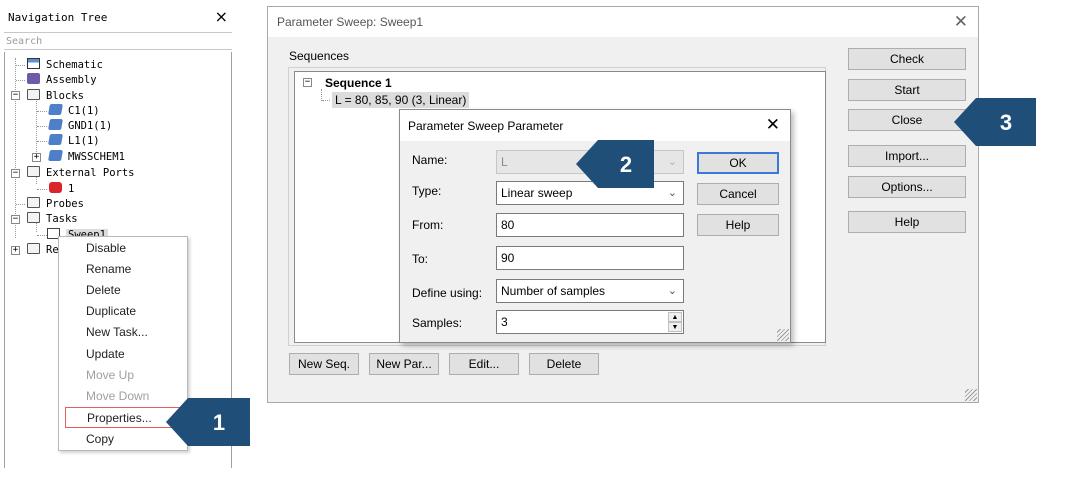  I want to click on start-button: Start, so click(907, 90).